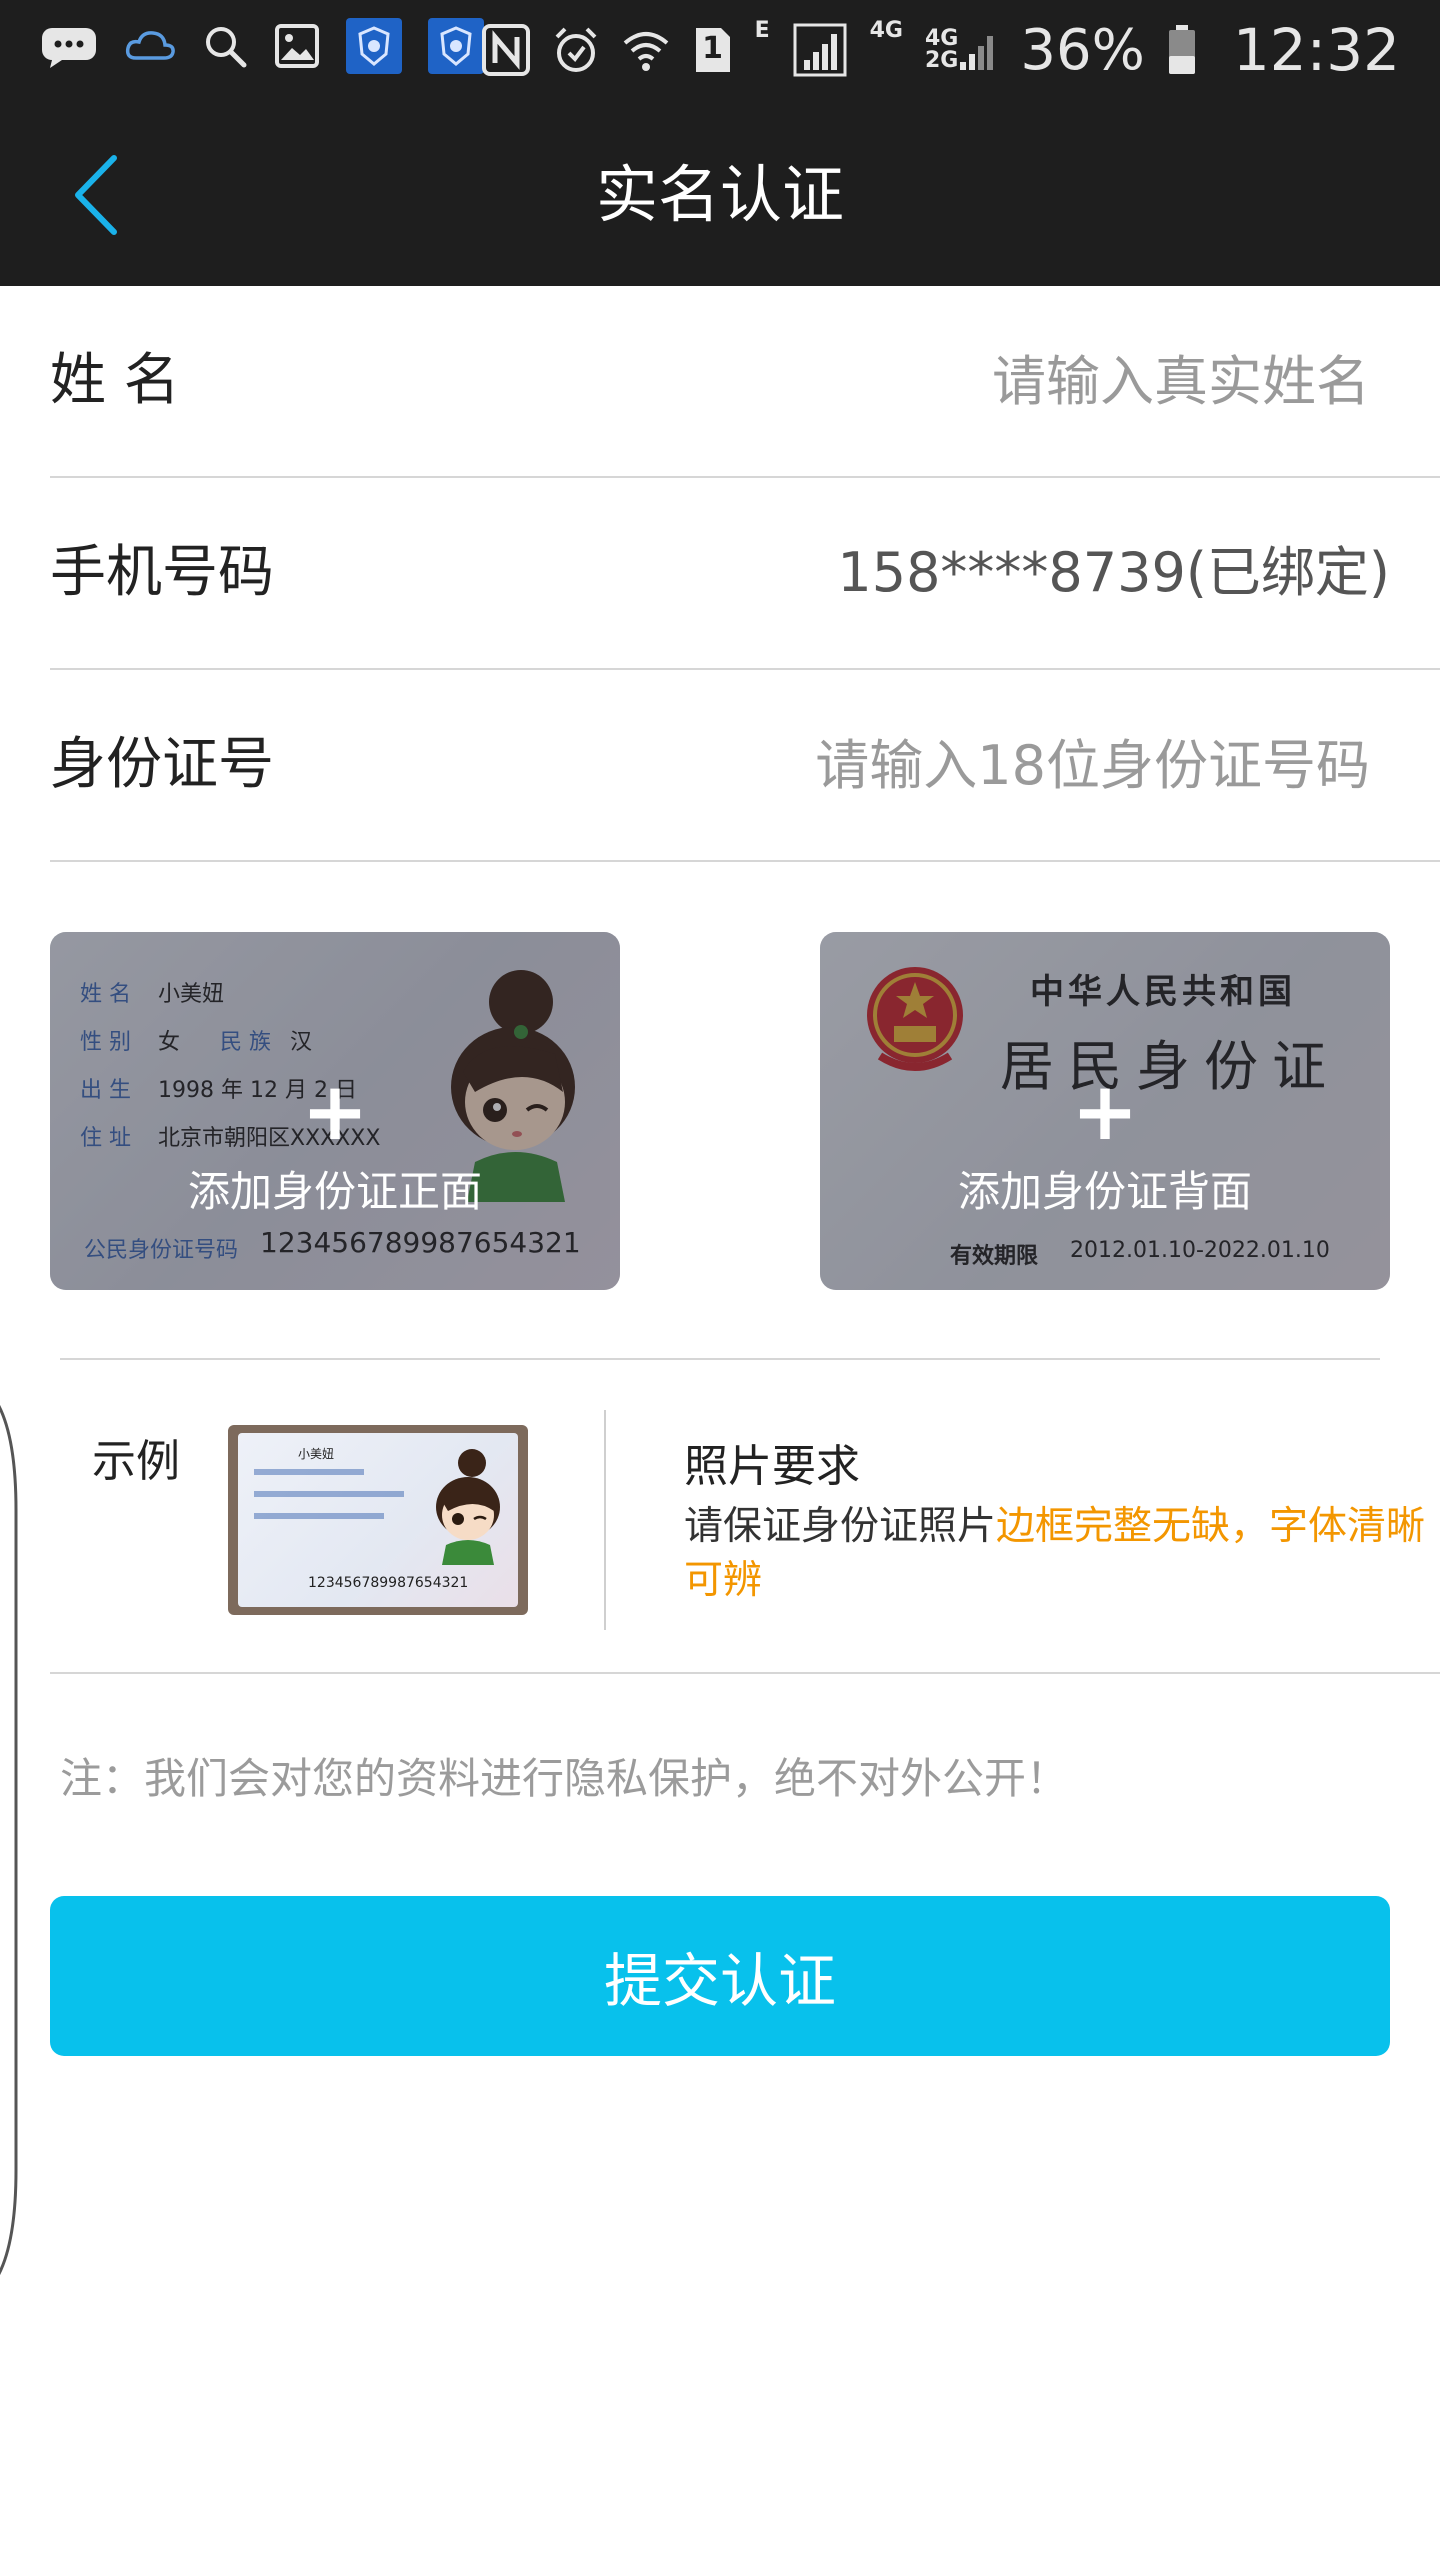  Describe the element at coordinates (162, 764) in the screenshot. I see `id-number-label: 身份证号` at that location.